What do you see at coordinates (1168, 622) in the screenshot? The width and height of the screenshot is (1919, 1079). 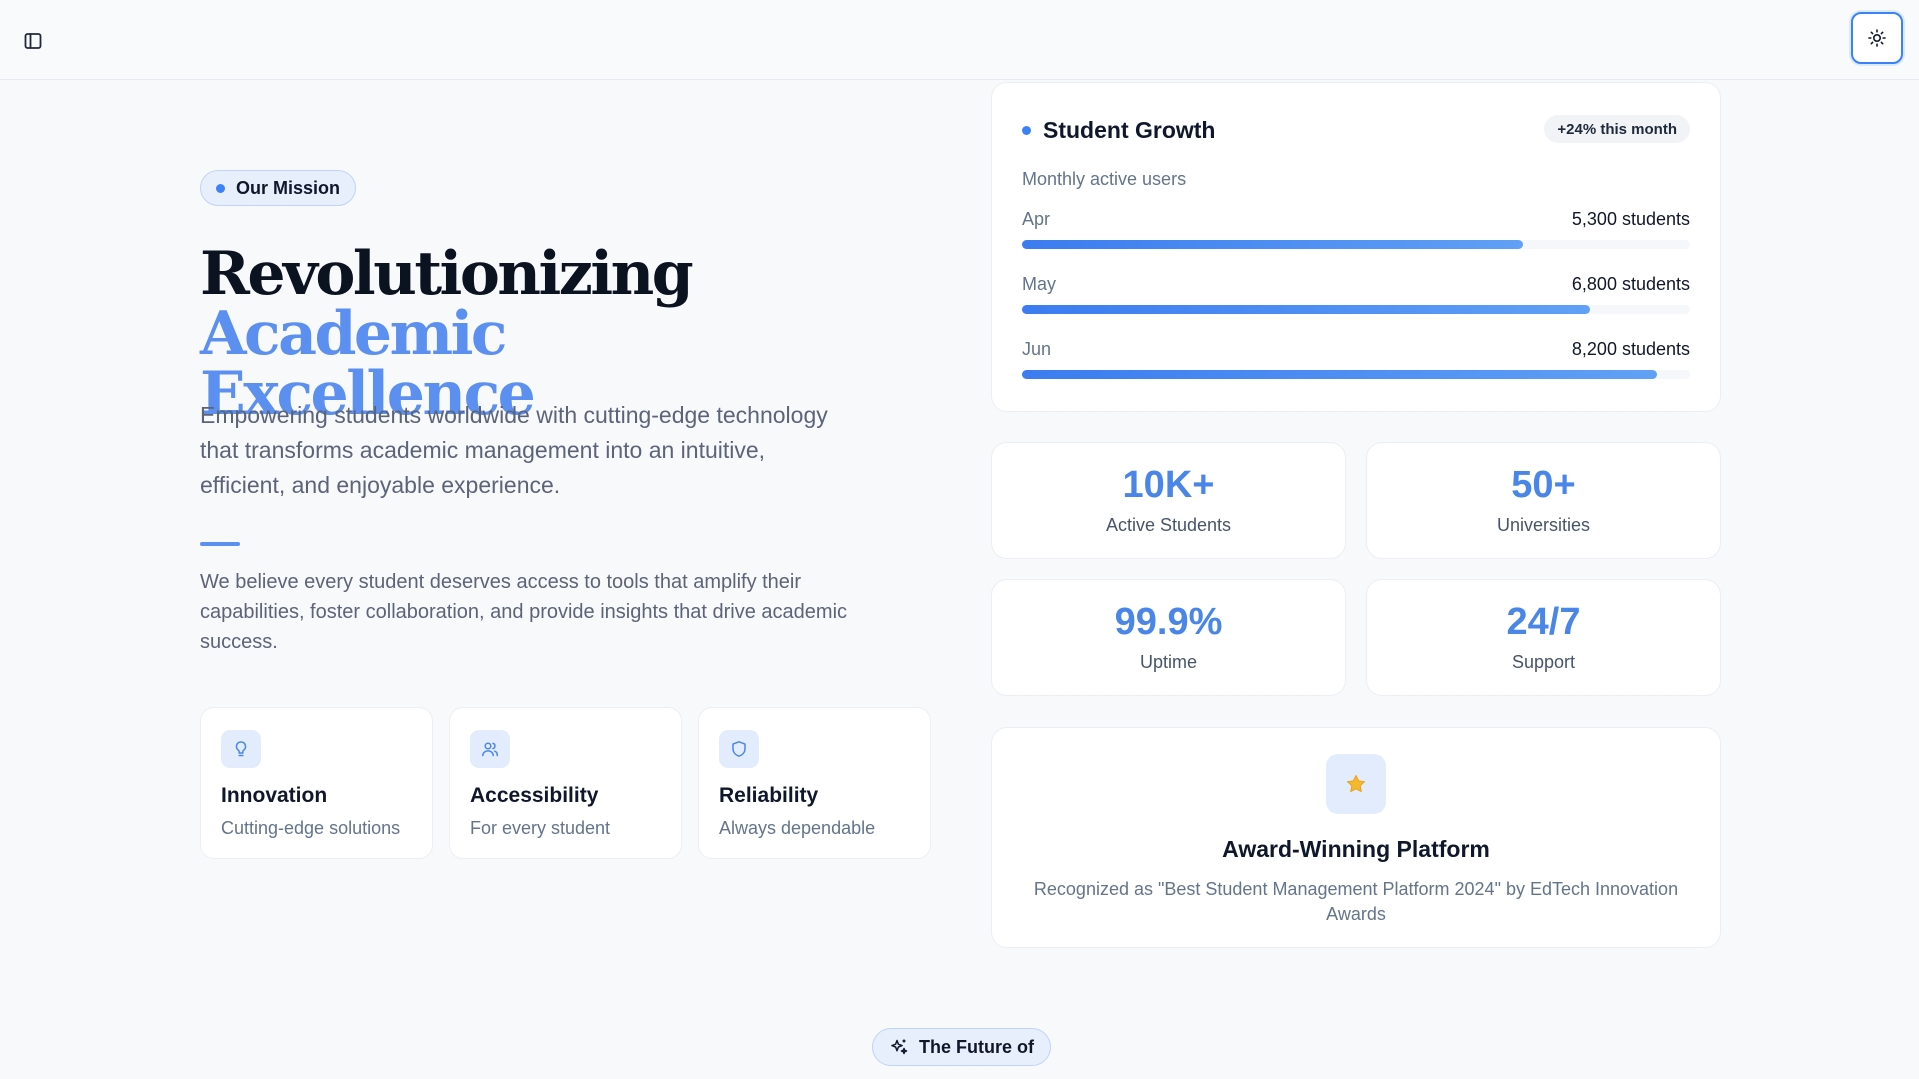 I see `stat-value: 99.9%` at bounding box center [1168, 622].